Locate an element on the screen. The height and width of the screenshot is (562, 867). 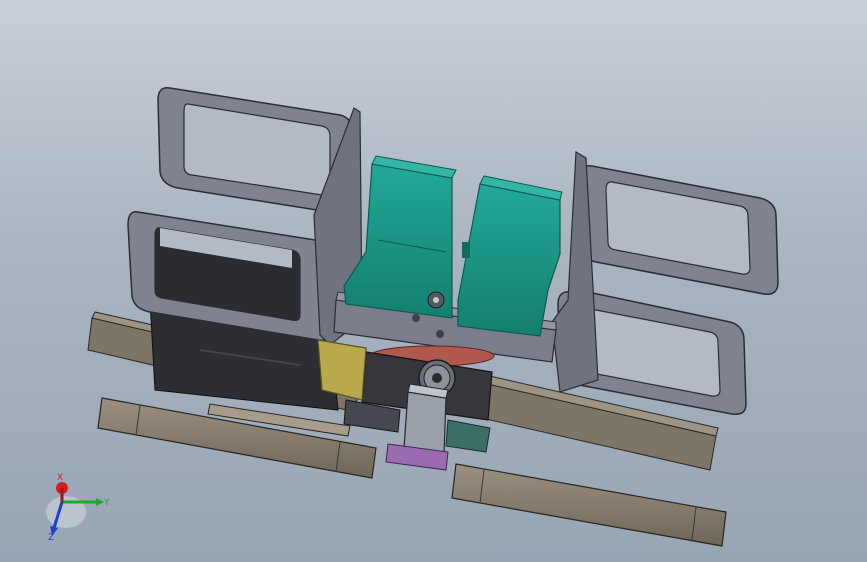
right-teal-motor is located at coordinates (510, 256).